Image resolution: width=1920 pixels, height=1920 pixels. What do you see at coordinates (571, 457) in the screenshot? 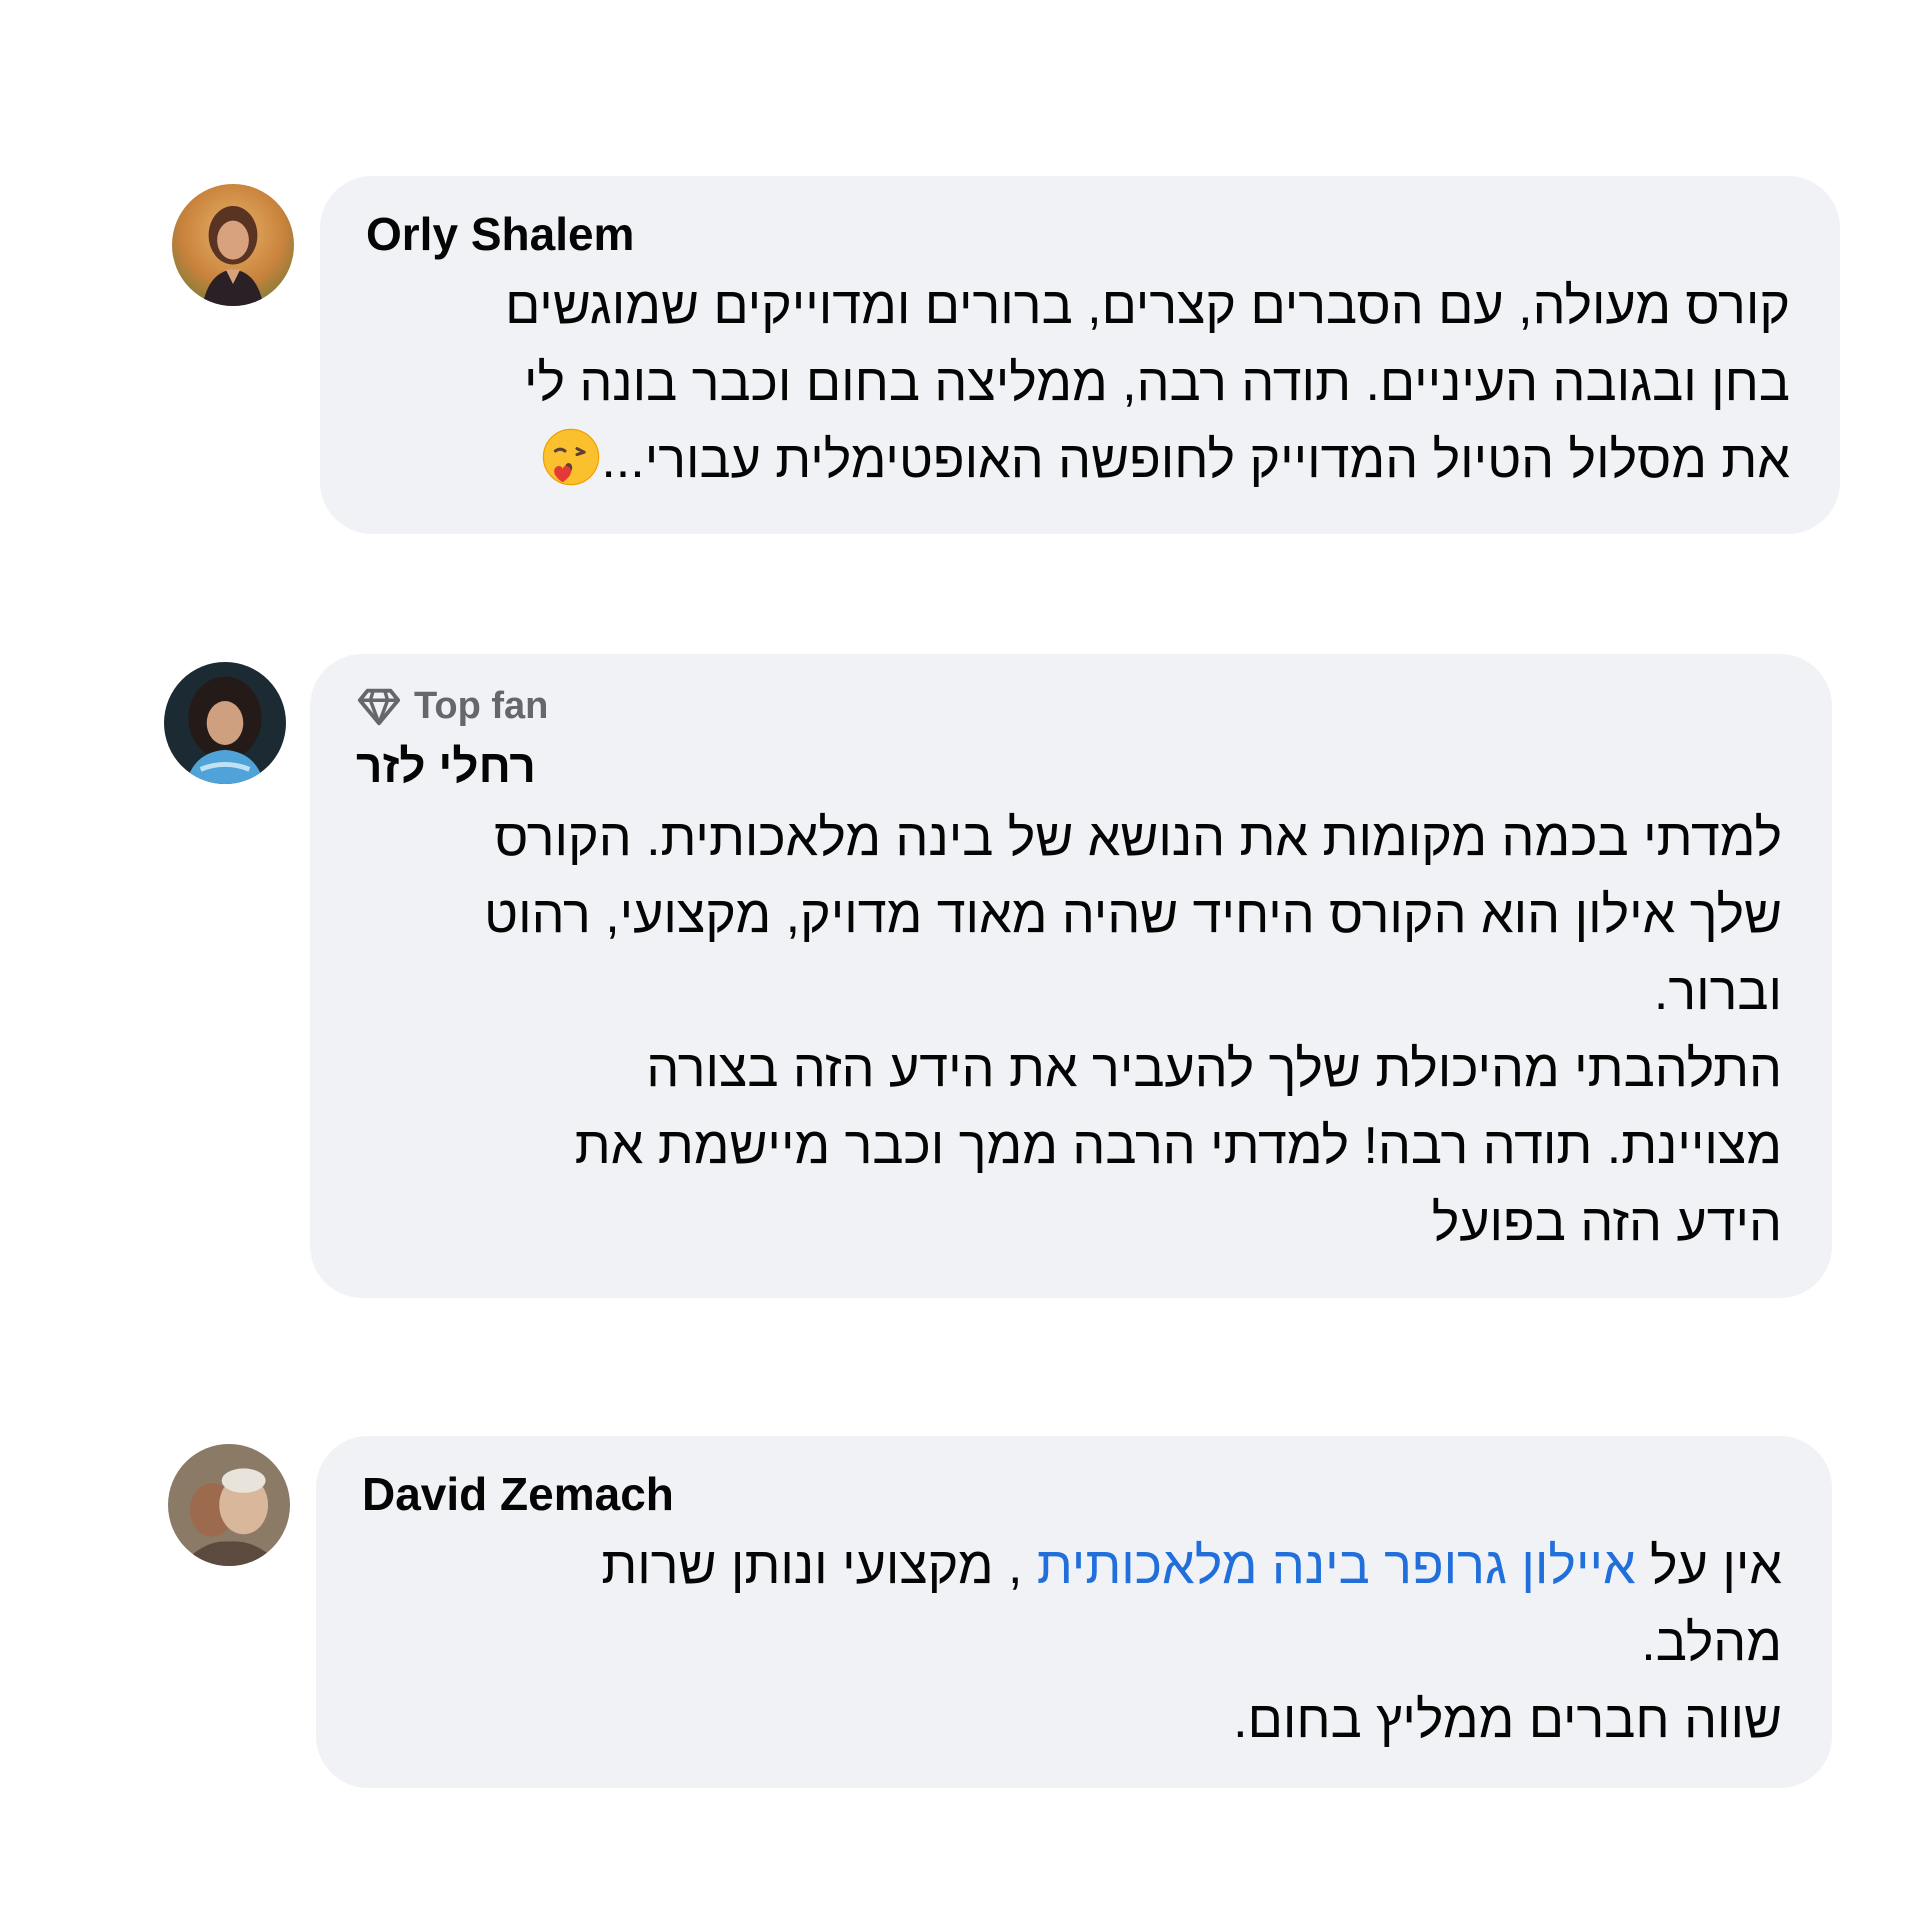
I see `face-blowing-kiss-emoji-icon` at bounding box center [571, 457].